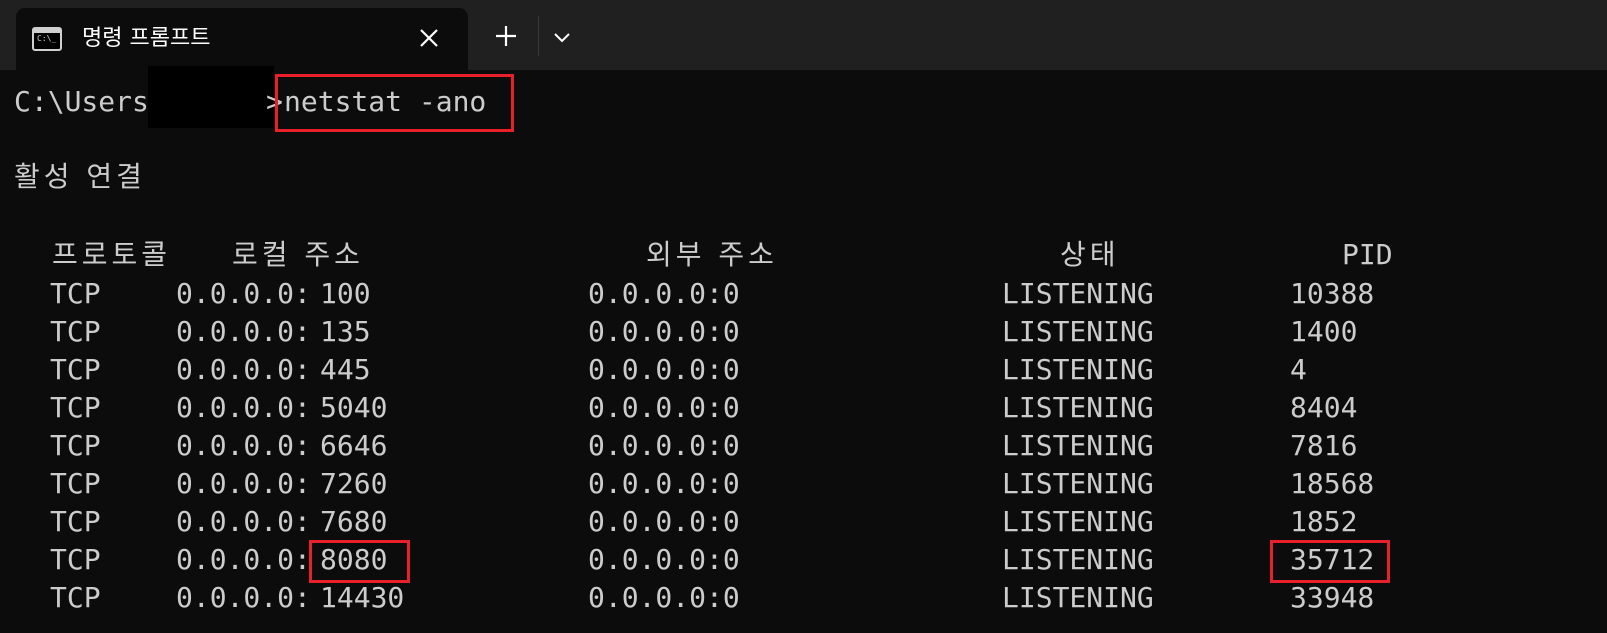  Describe the element at coordinates (112, 254) in the screenshot. I see `column-header-proto: 프로토콜` at that location.